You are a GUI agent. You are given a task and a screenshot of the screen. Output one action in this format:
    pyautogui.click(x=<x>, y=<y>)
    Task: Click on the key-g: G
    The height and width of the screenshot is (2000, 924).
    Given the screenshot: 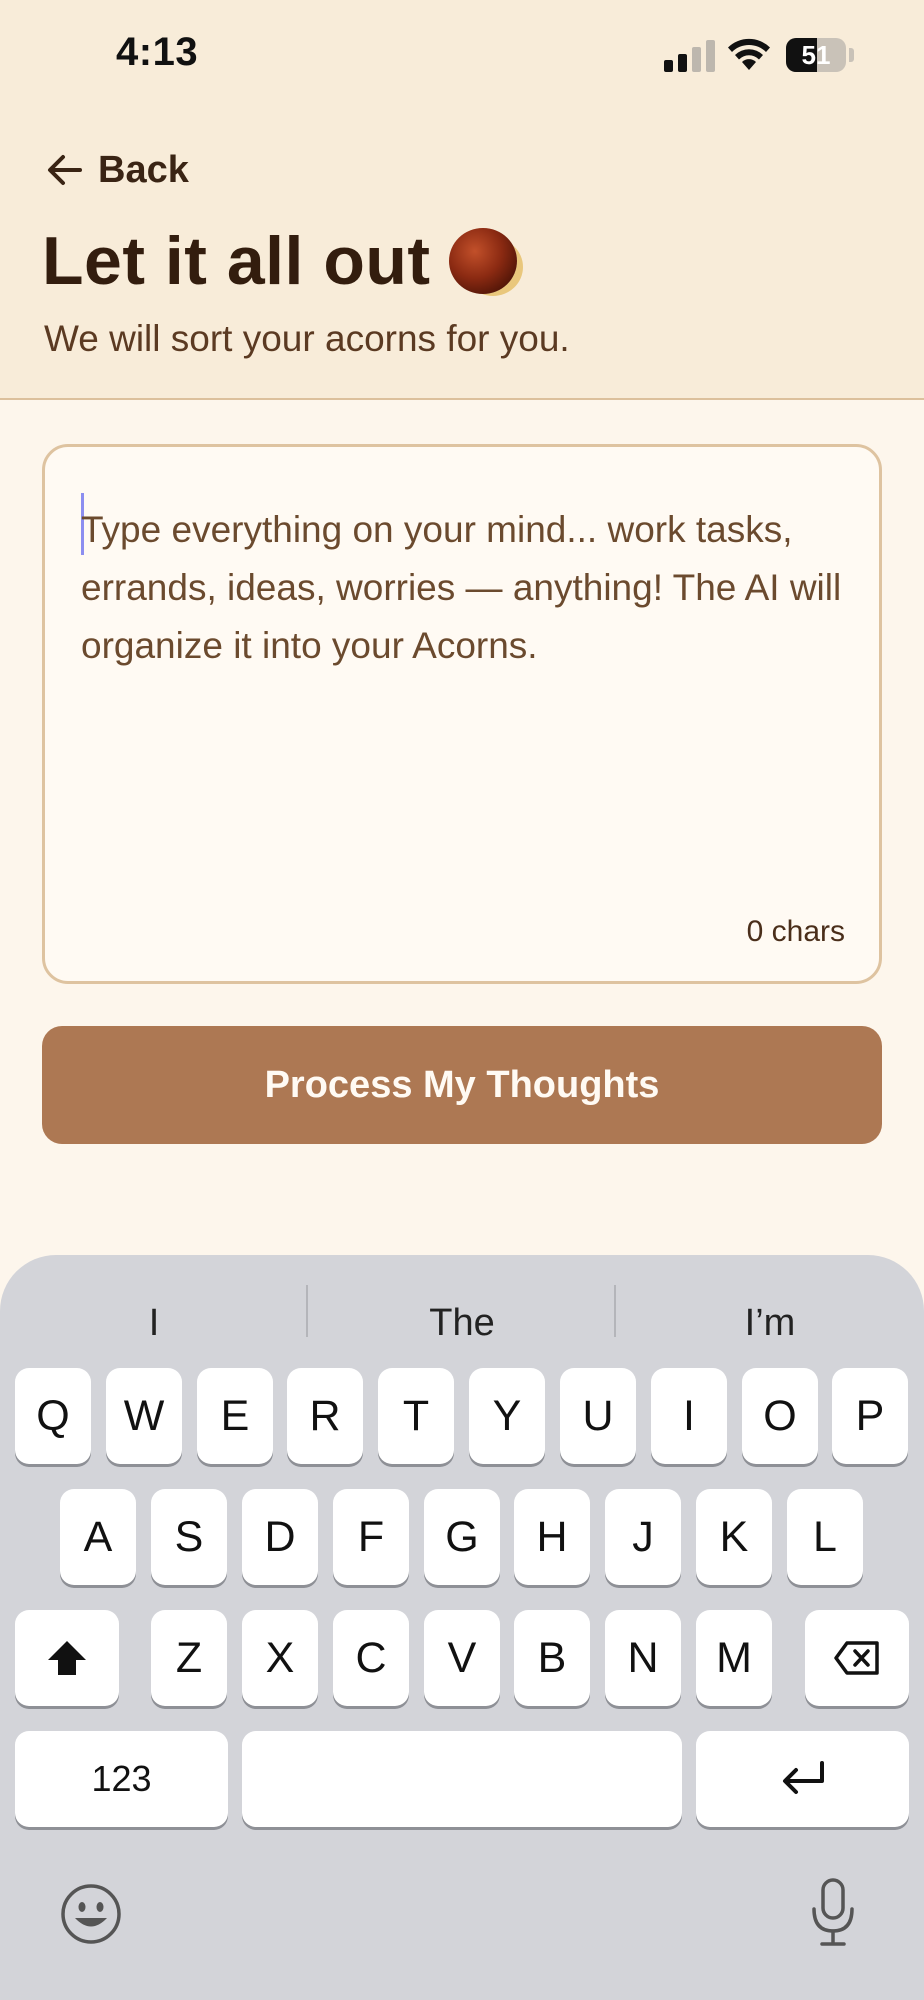 What is the action you would take?
    pyautogui.click(x=462, y=1537)
    